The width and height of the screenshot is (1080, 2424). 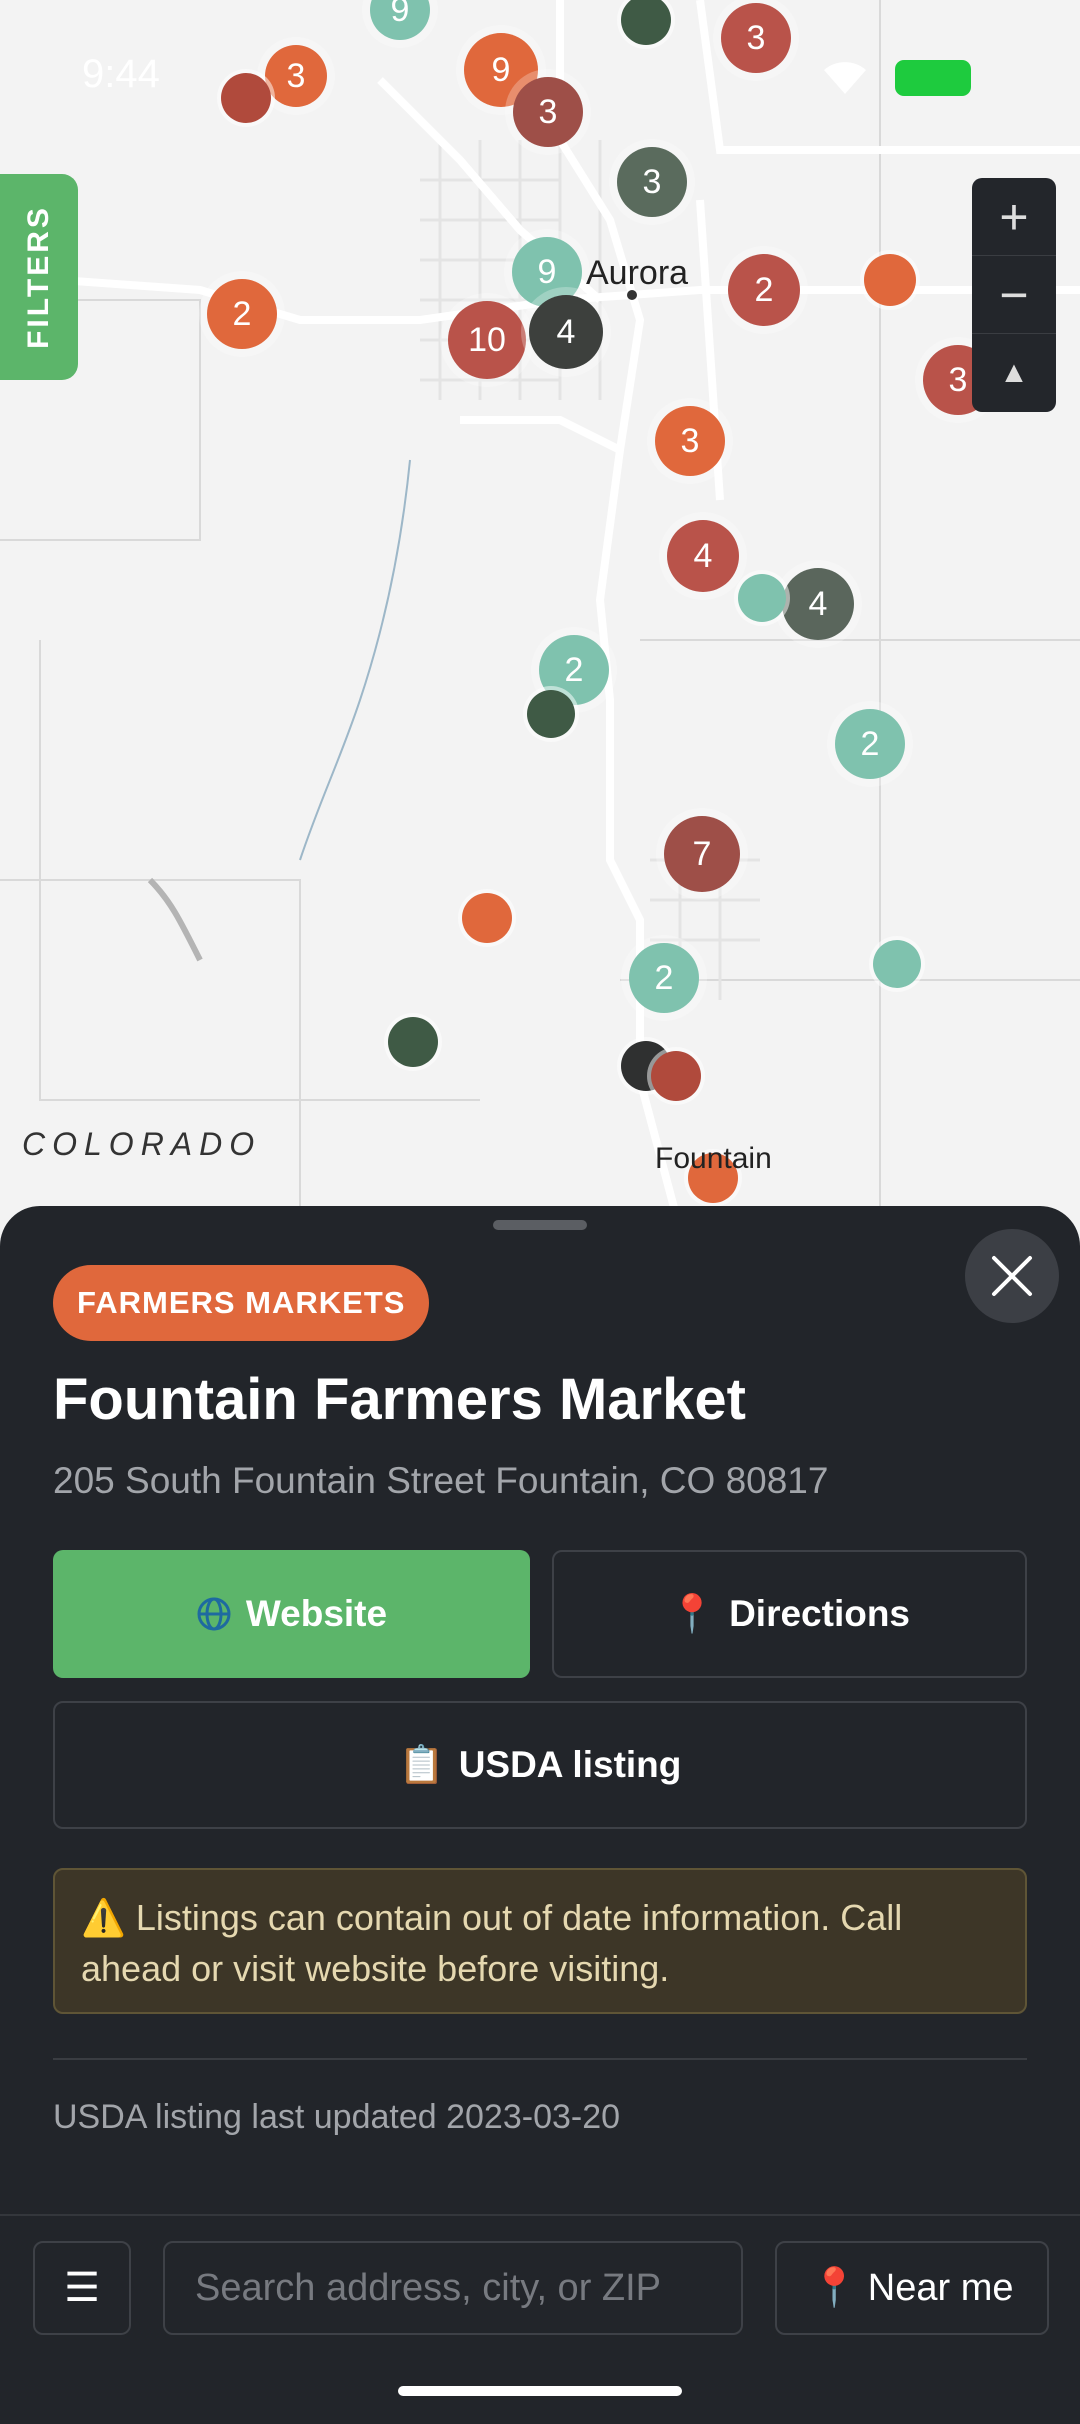 What do you see at coordinates (142, 1144) in the screenshot?
I see `state-label: COLORADO` at bounding box center [142, 1144].